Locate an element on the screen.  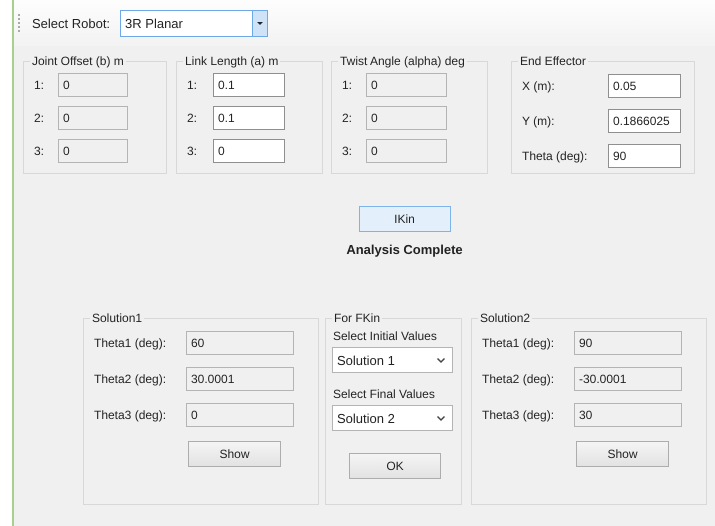
text-field: -30.0001 is located at coordinates (628, 379).